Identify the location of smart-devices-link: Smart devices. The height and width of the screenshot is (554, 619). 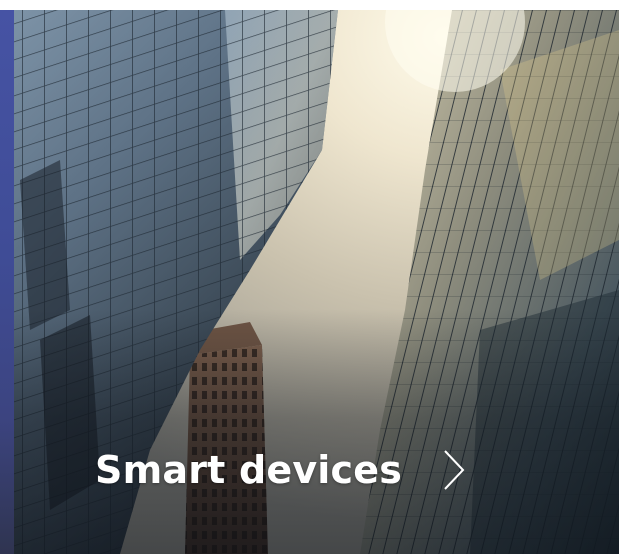
(280, 470).